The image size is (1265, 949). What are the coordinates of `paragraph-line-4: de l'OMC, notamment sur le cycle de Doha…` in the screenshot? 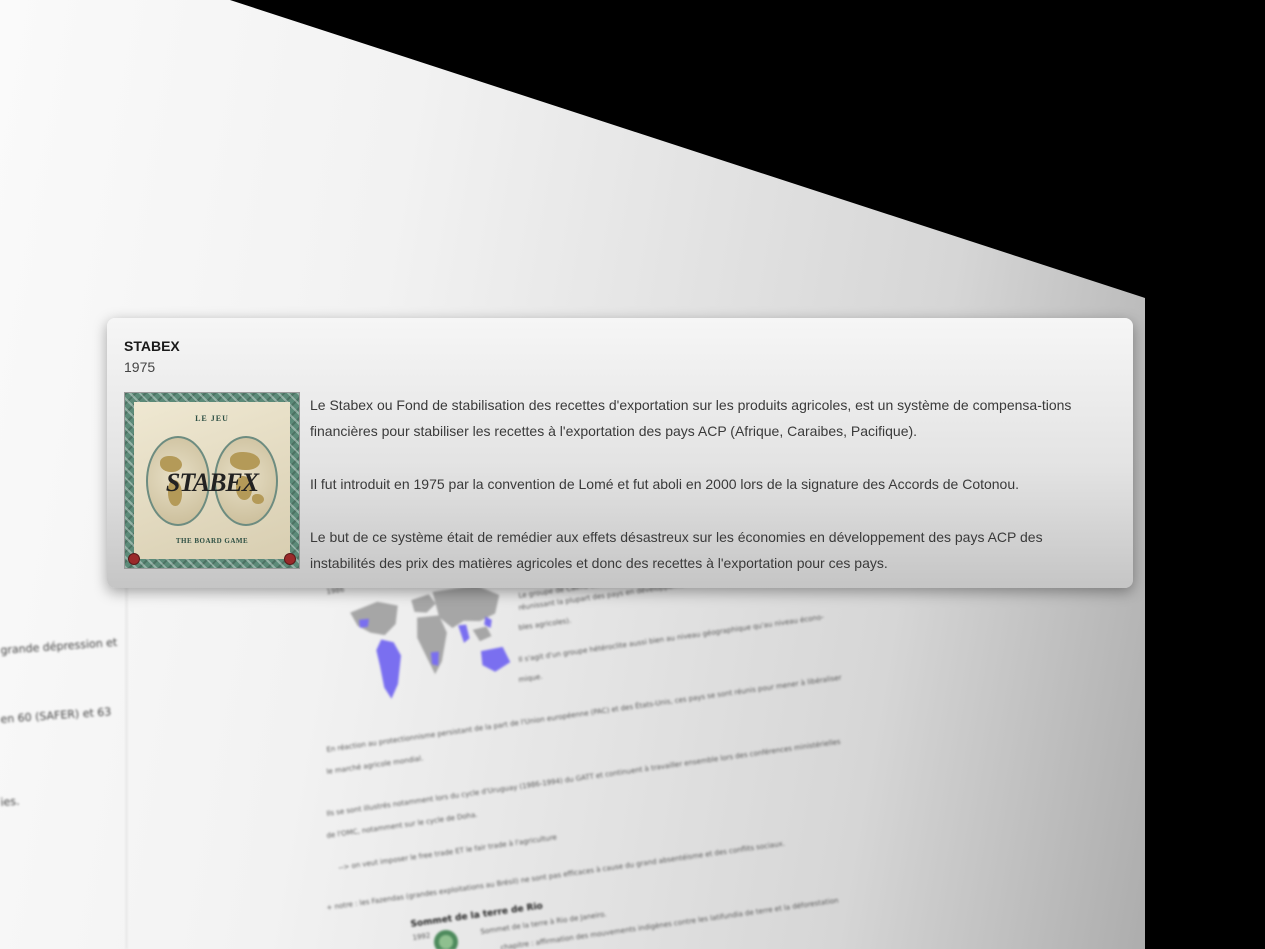 It's located at (402, 825).